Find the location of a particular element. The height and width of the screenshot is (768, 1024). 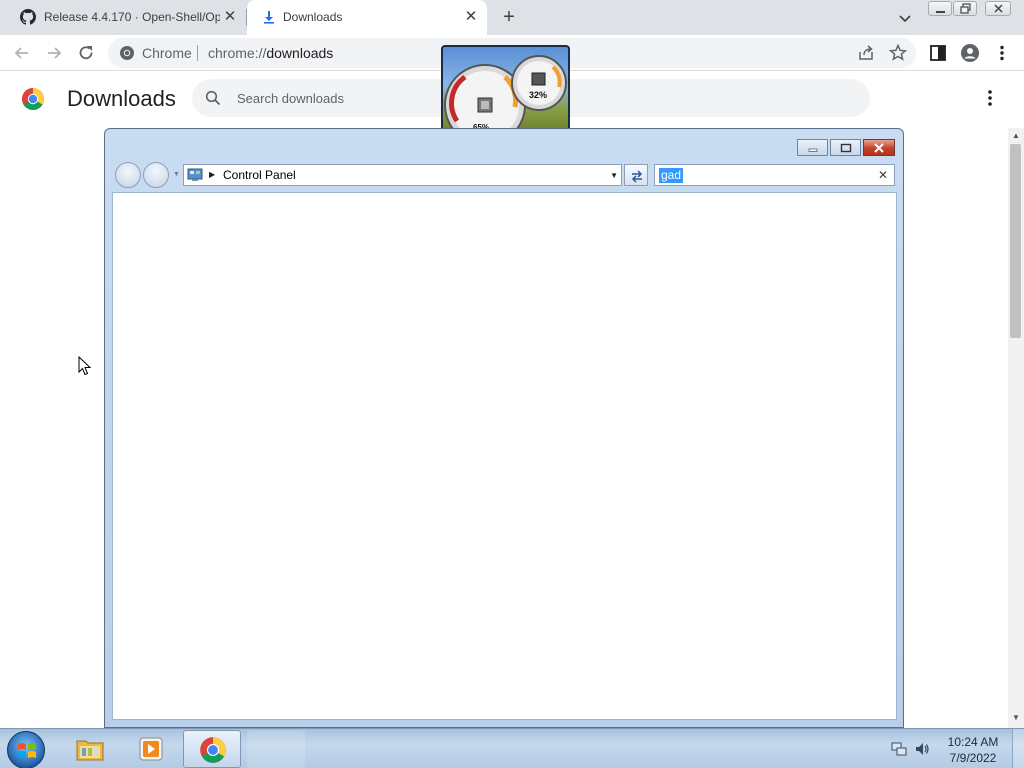

refresh-icon is located at coordinates (637, 176).